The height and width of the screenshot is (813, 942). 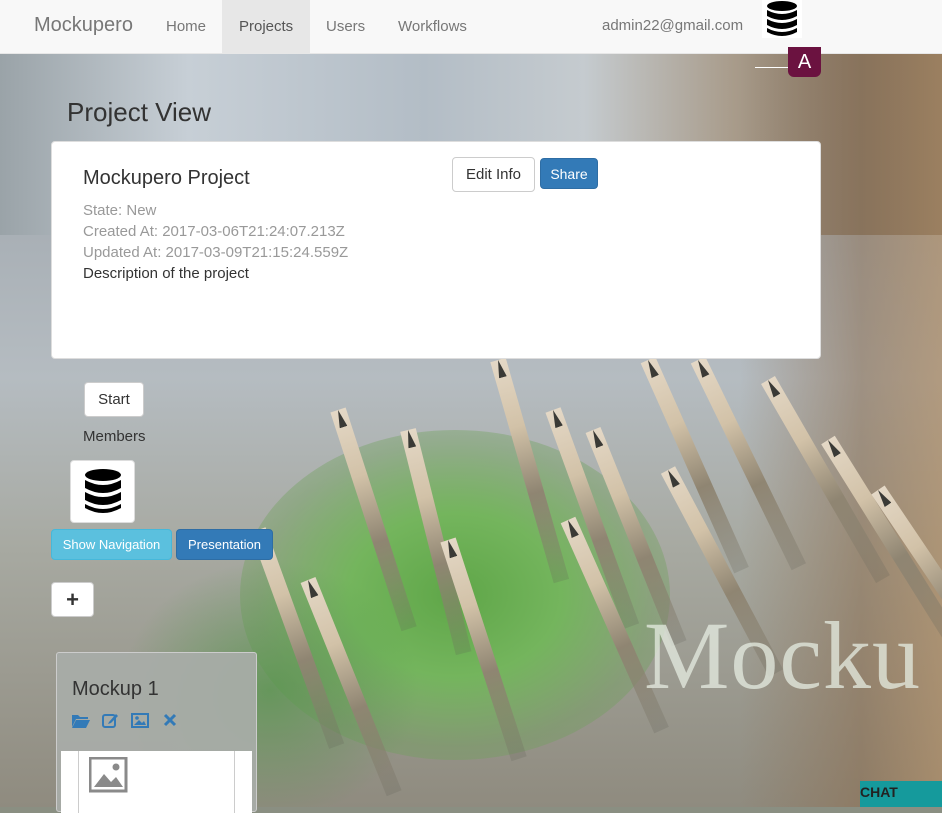 What do you see at coordinates (771, 67) in the screenshot?
I see `avatar-underline` at bounding box center [771, 67].